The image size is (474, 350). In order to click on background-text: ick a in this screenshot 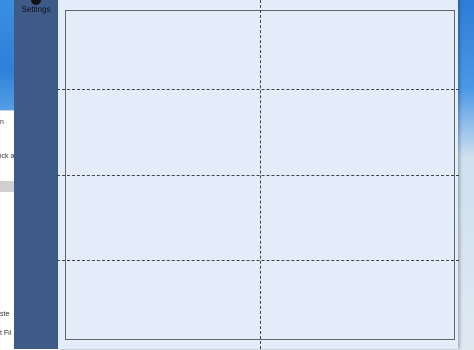, I will do `click(7, 156)`.